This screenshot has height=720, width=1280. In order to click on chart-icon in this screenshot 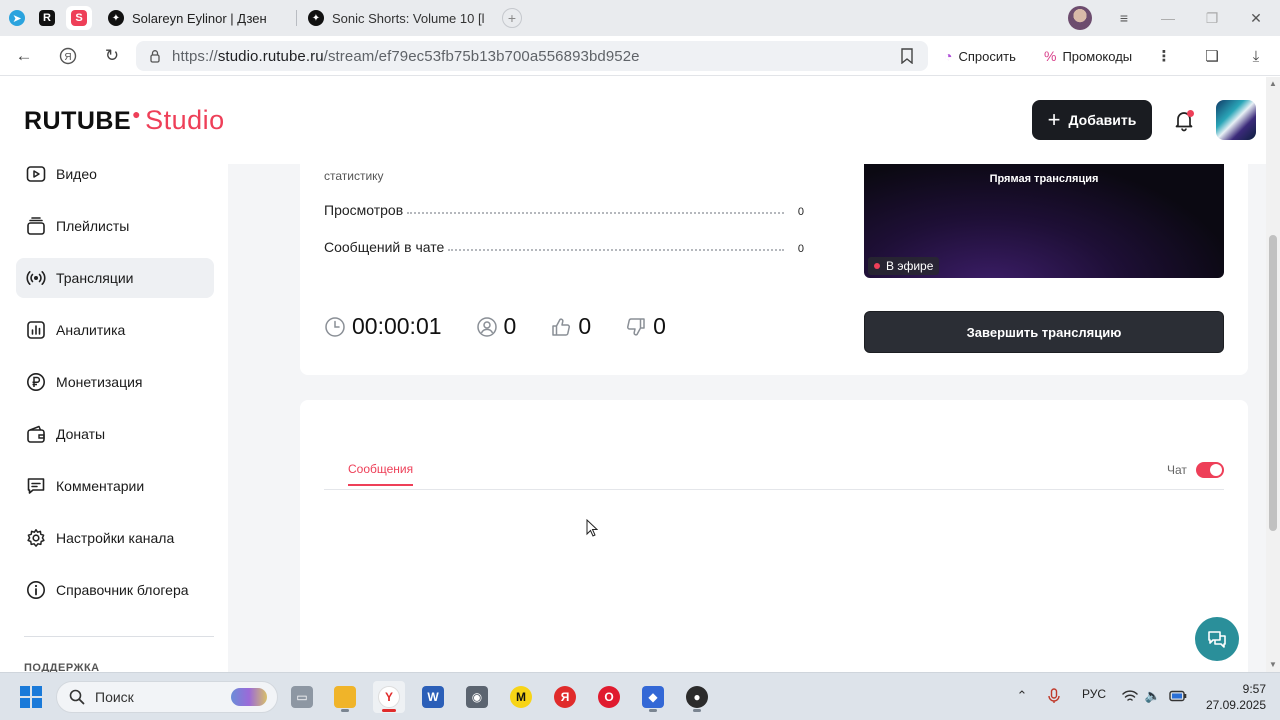, I will do `click(36, 330)`.